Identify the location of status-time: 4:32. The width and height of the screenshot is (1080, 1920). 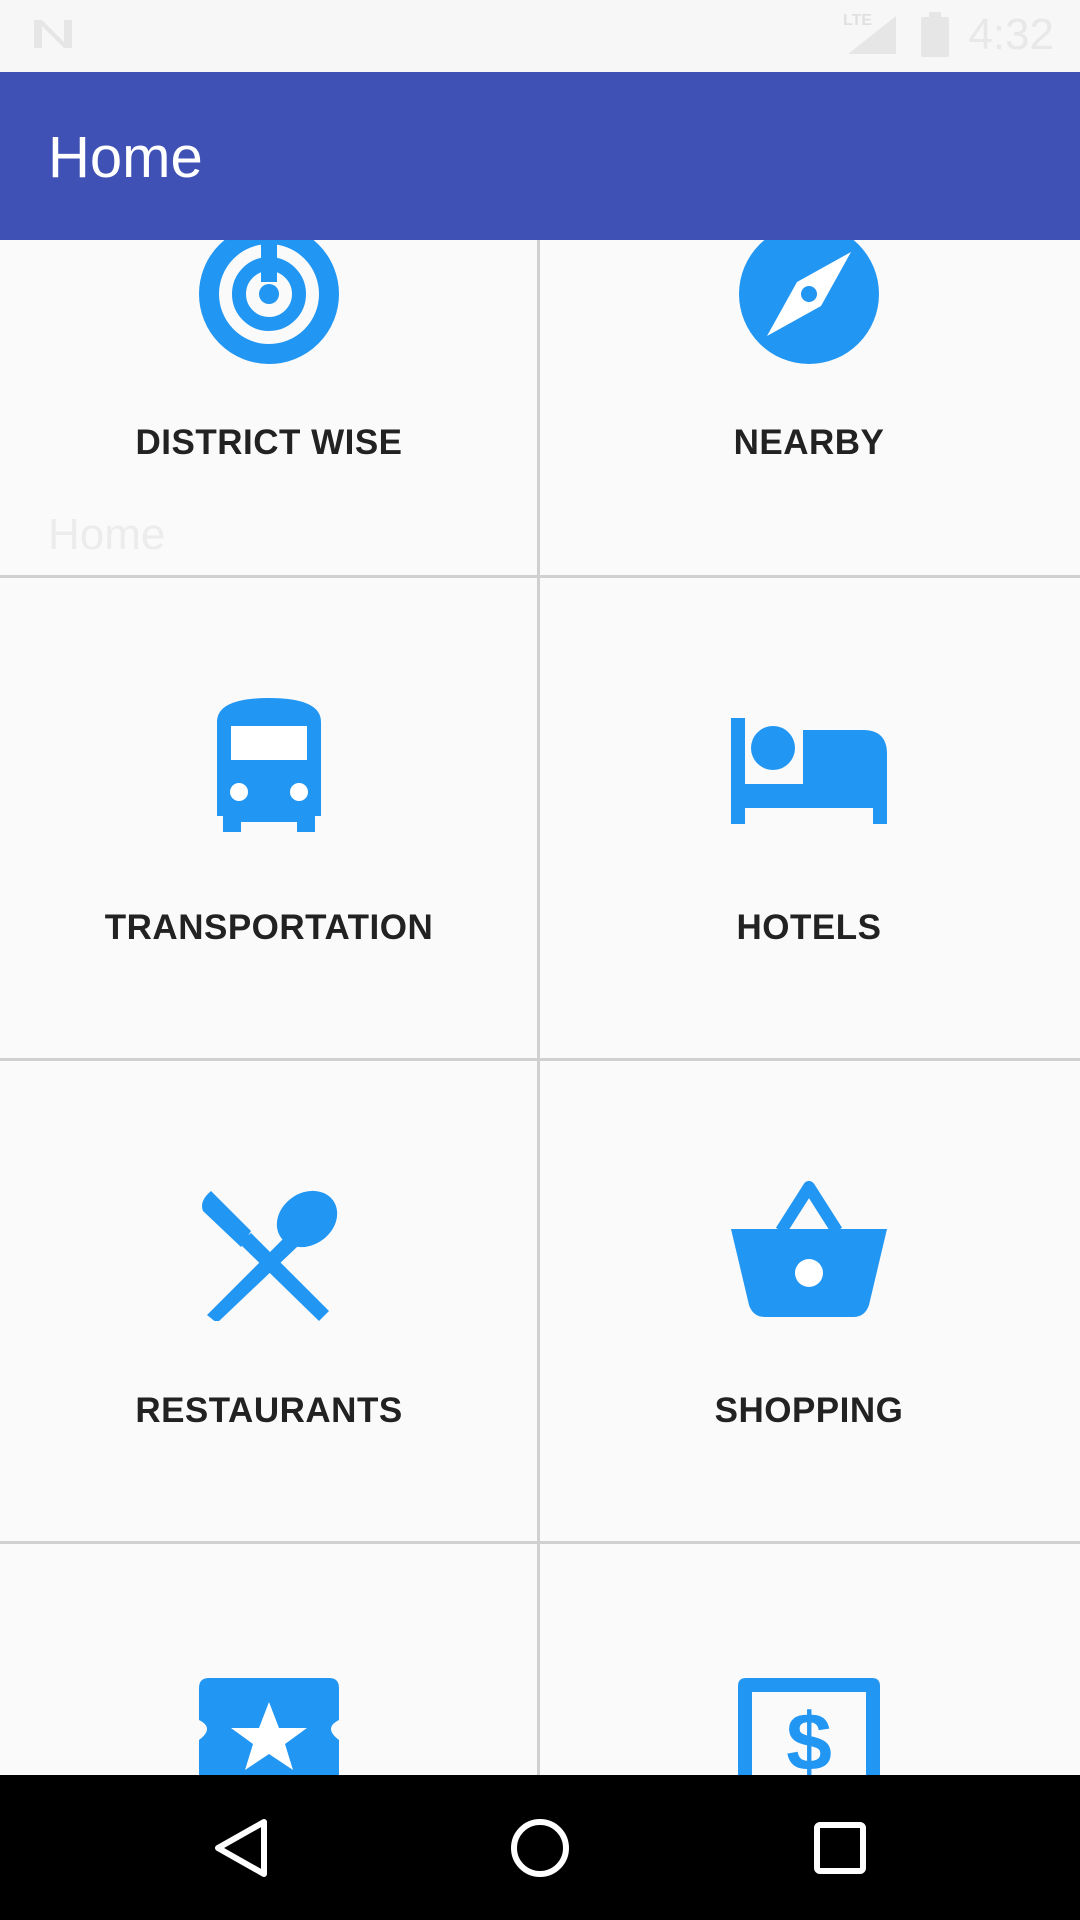
(1011, 34).